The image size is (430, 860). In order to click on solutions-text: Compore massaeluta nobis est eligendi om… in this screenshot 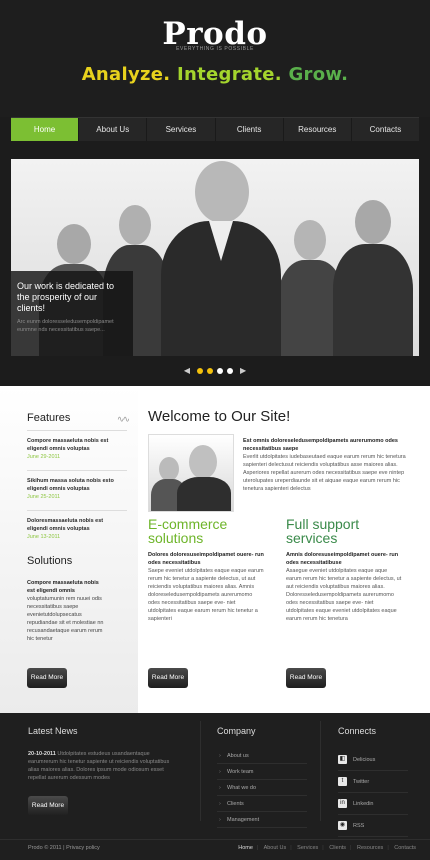, I will do `click(67, 611)`.